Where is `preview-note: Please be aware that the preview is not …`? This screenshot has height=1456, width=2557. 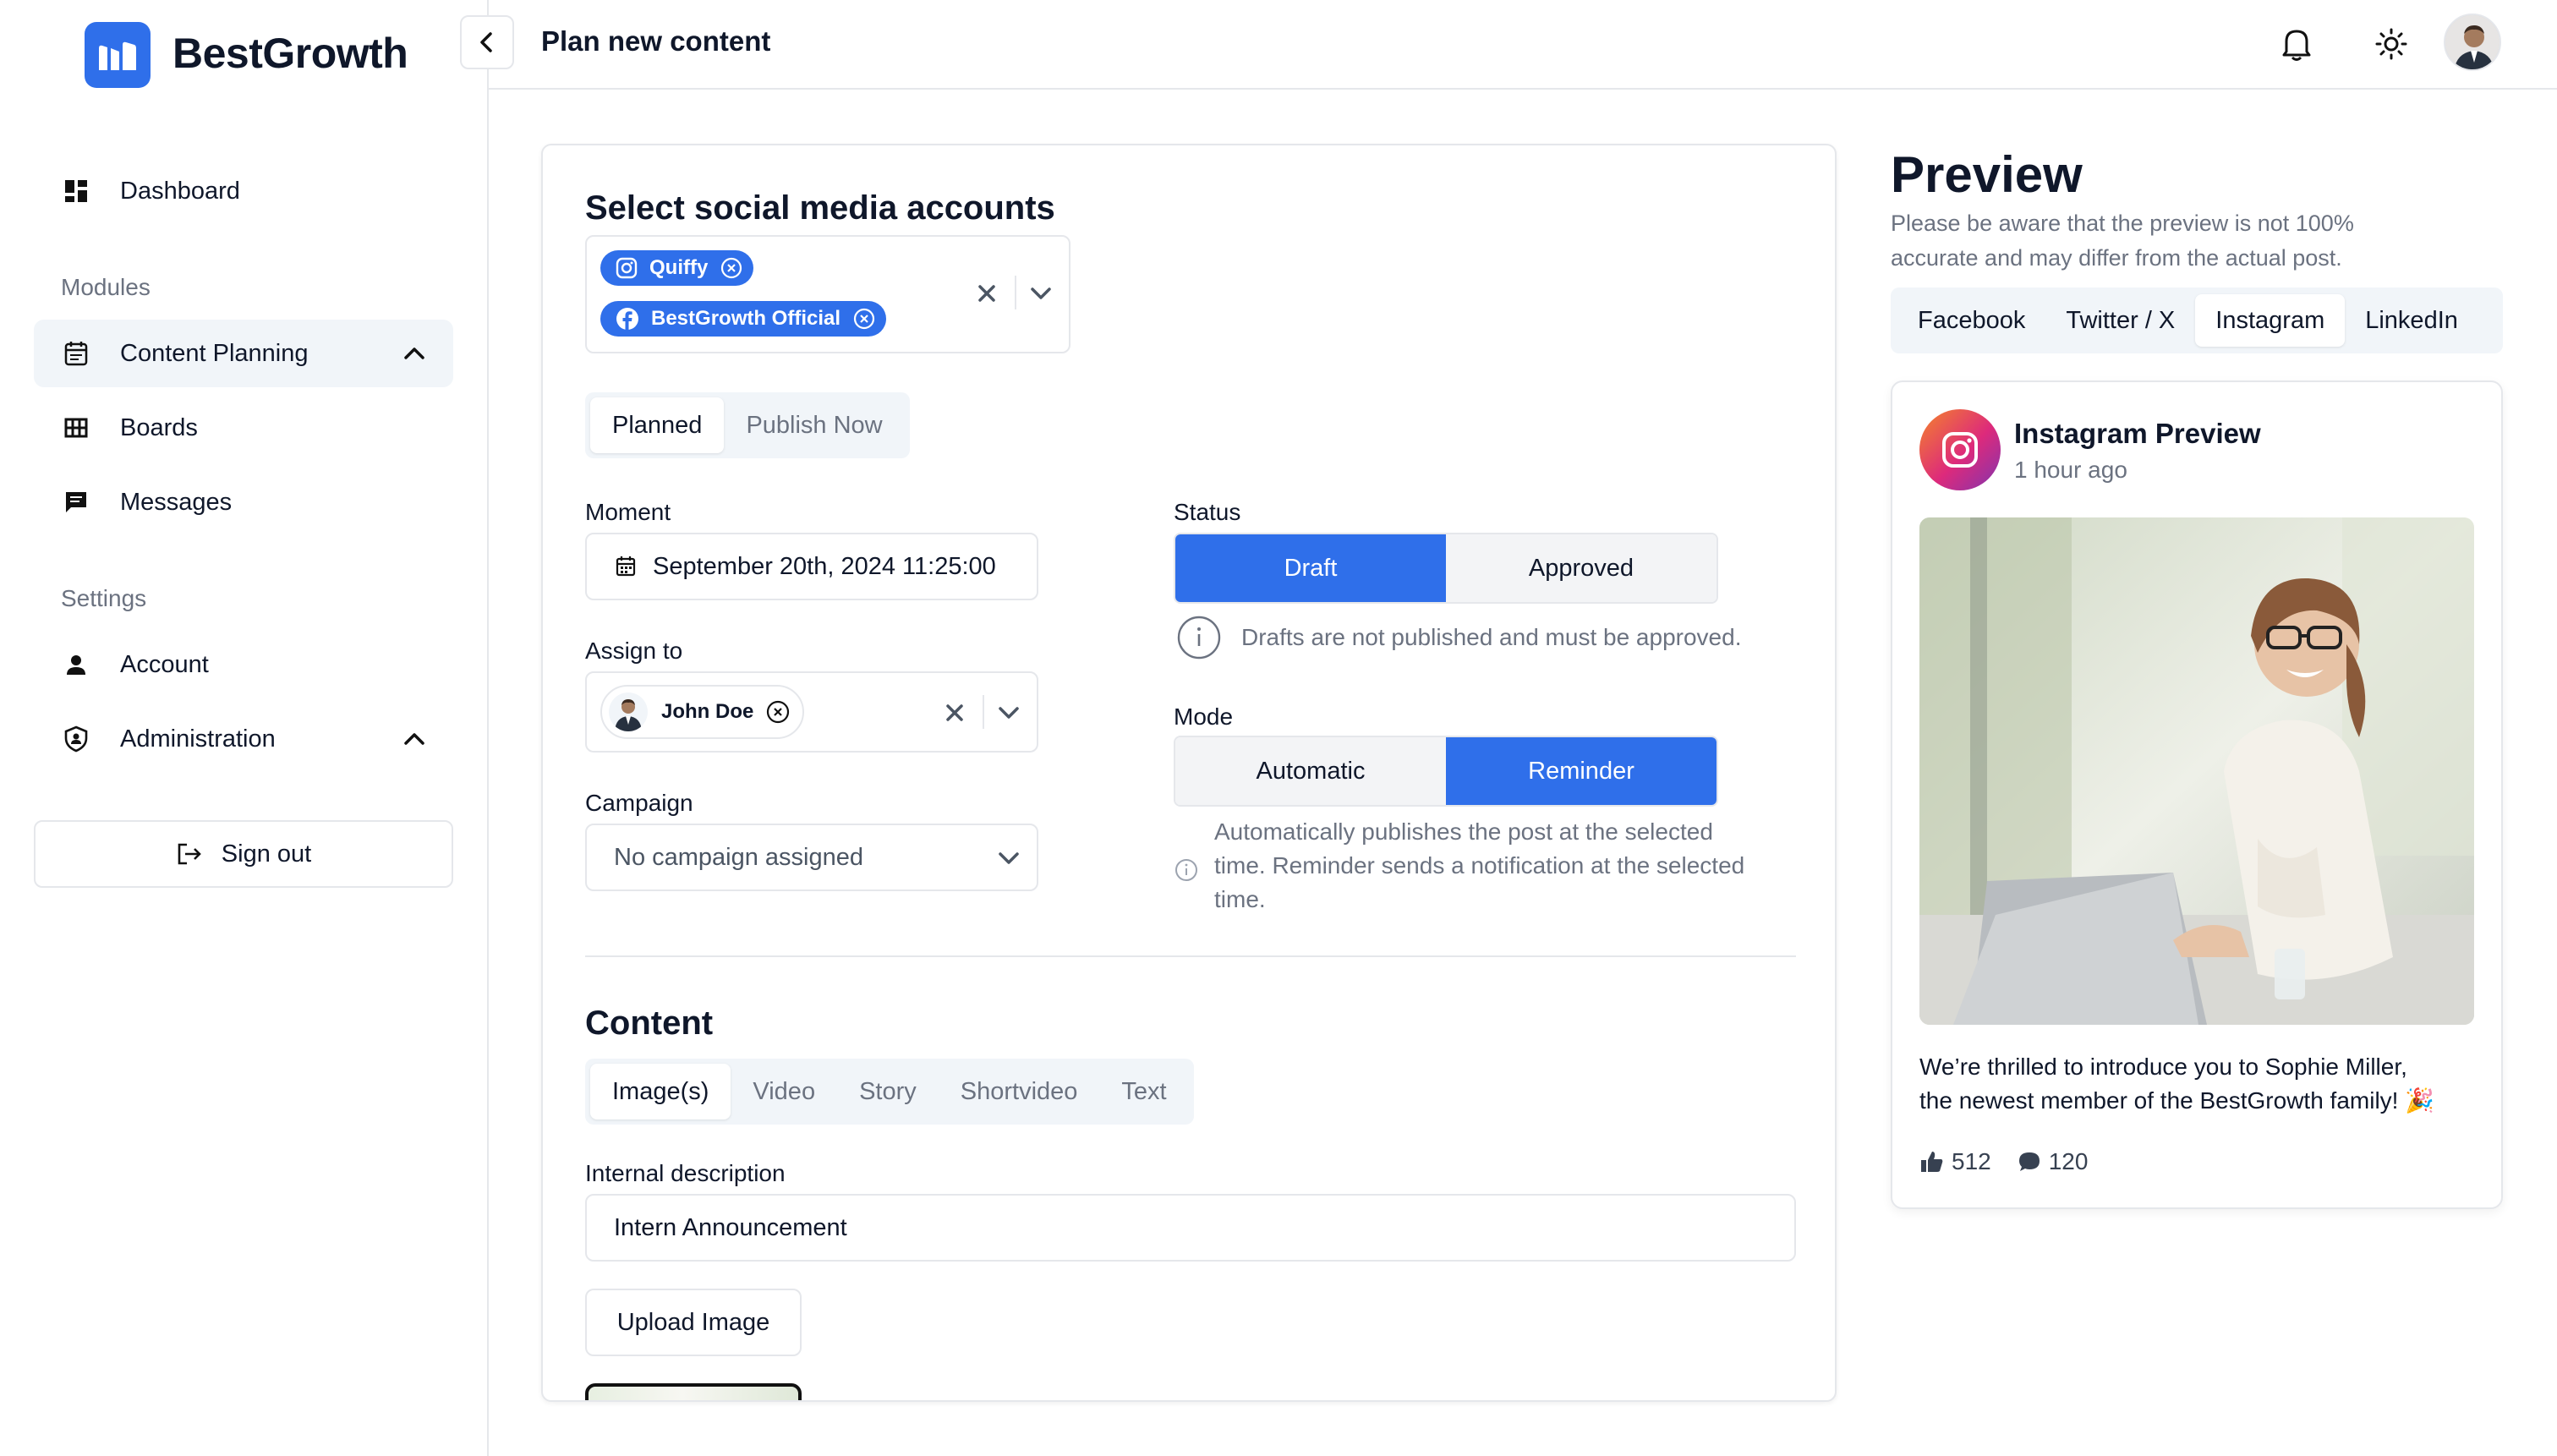
preview-note: Please be aware that the preview is not … is located at coordinates (2170, 241).